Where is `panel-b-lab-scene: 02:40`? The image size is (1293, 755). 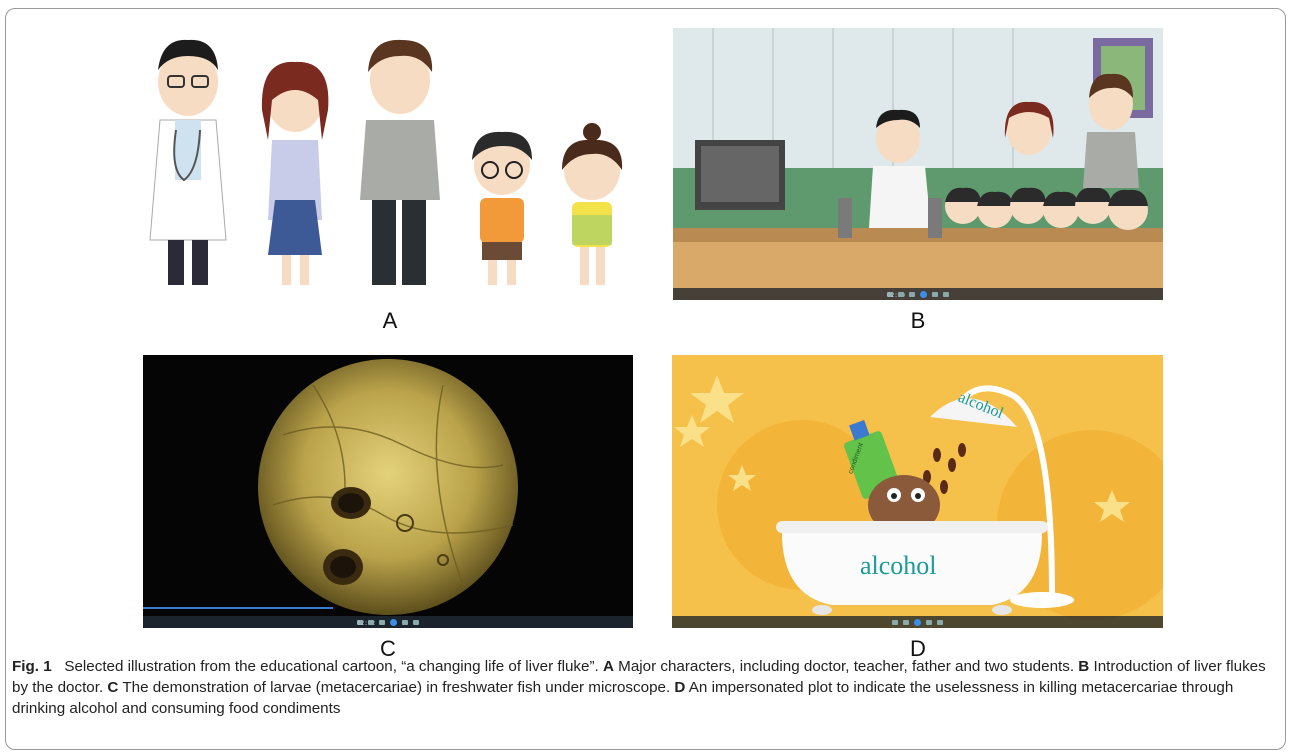
panel-b-lab-scene: 02:40 is located at coordinates (918, 164).